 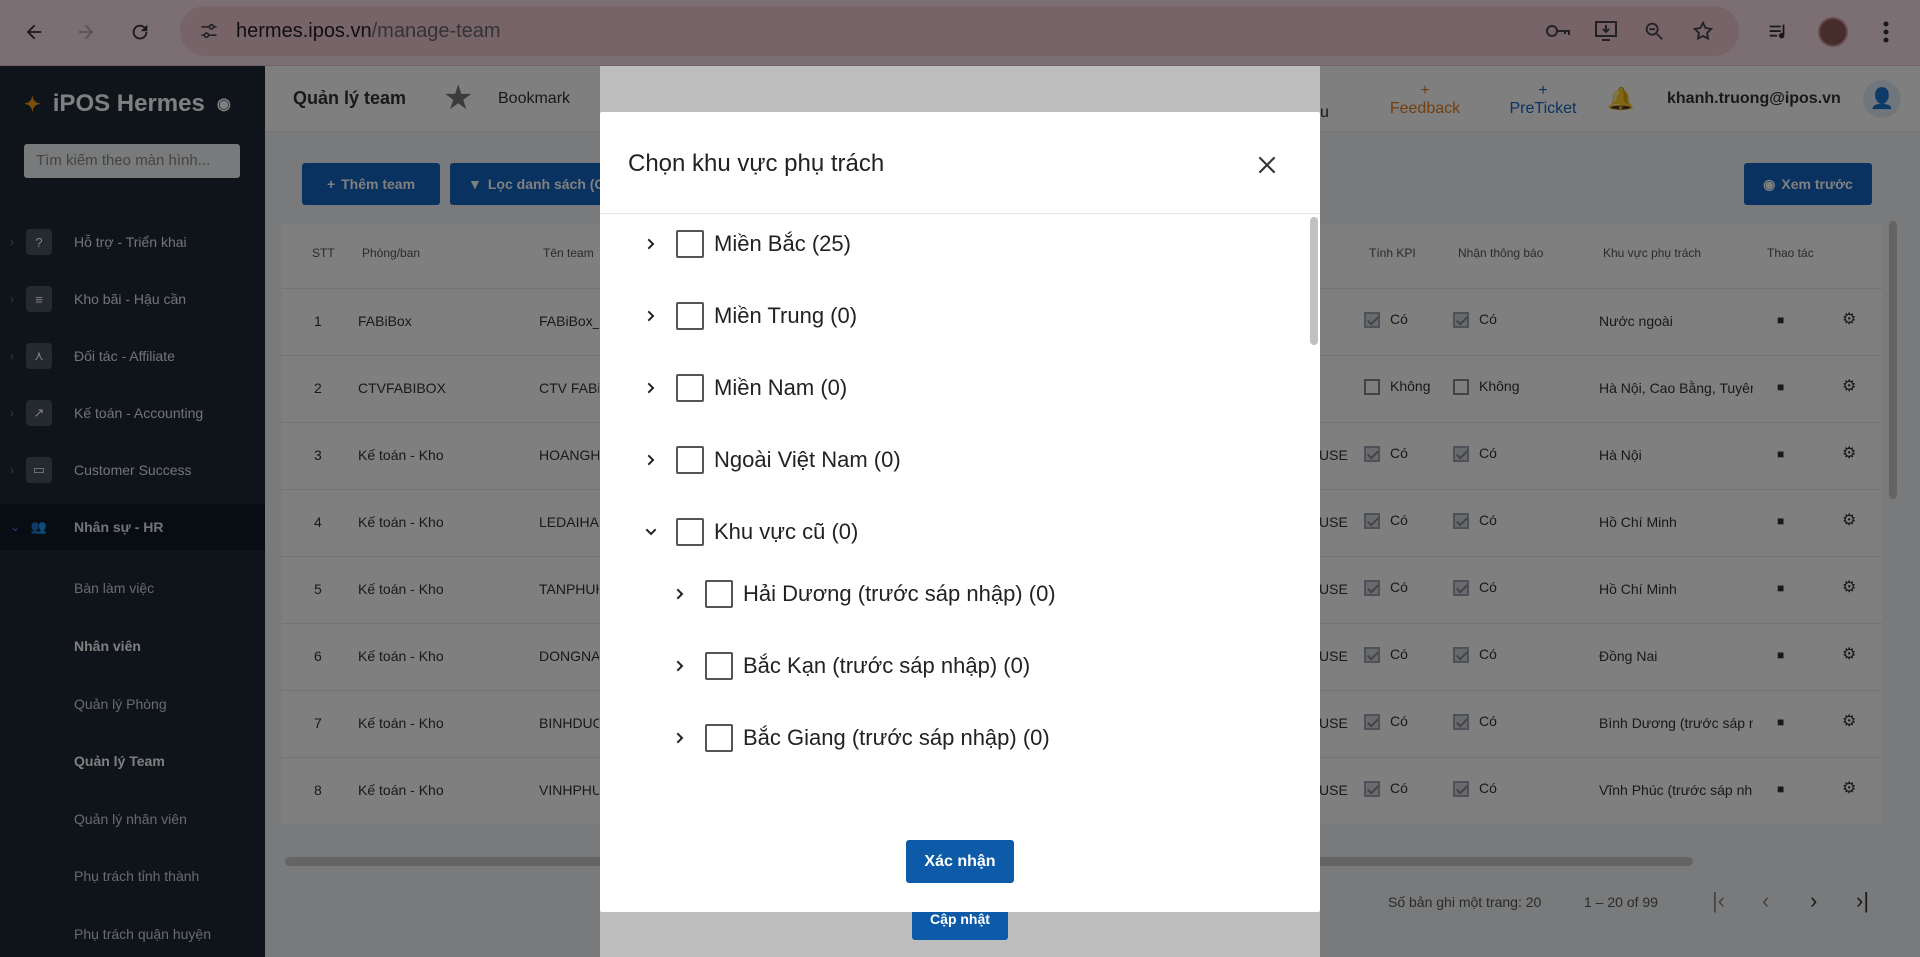 I want to click on tree-node: Miền Bắc (25), so click(x=745, y=244).